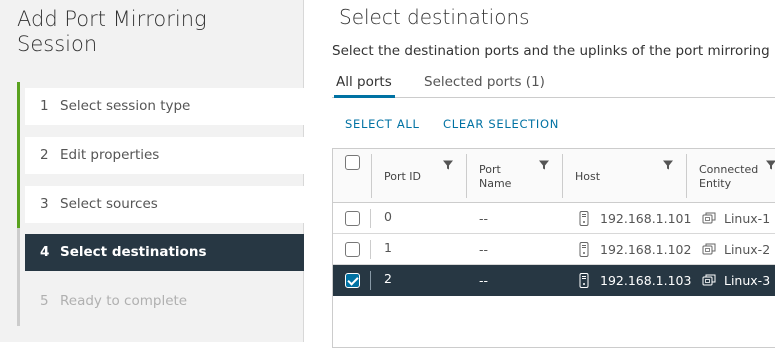  What do you see at coordinates (364, 96) in the screenshot?
I see `active-tab-indicator` at bounding box center [364, 96].